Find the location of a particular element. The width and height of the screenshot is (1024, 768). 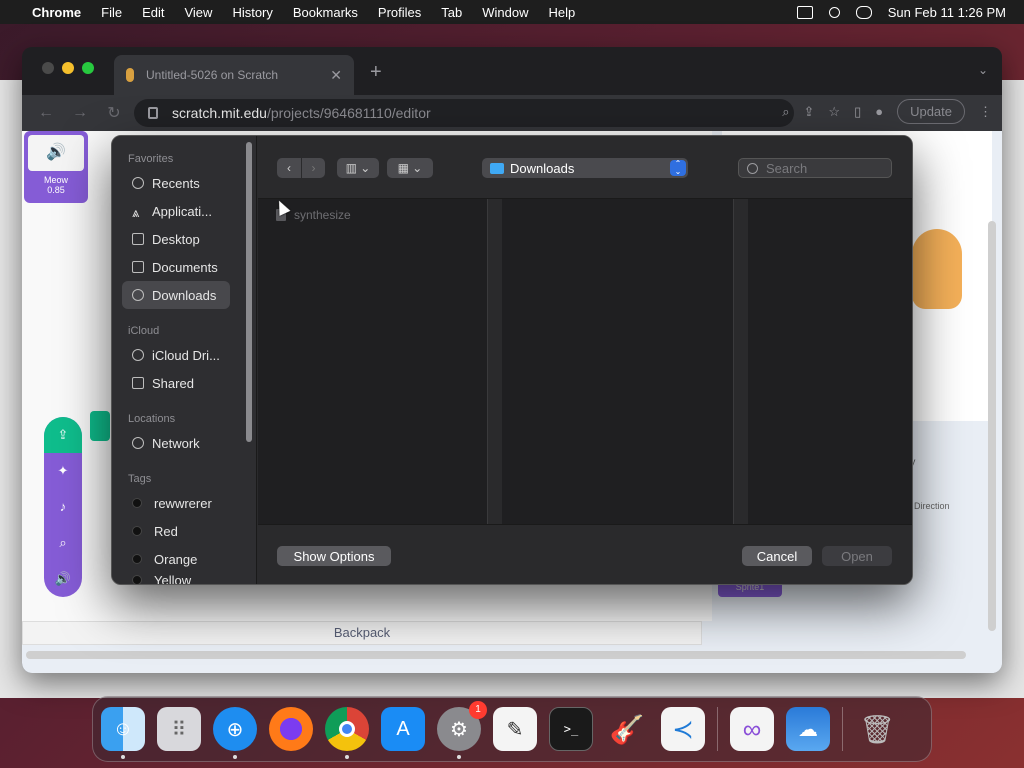

search-input is located at coordinates (826, 168).